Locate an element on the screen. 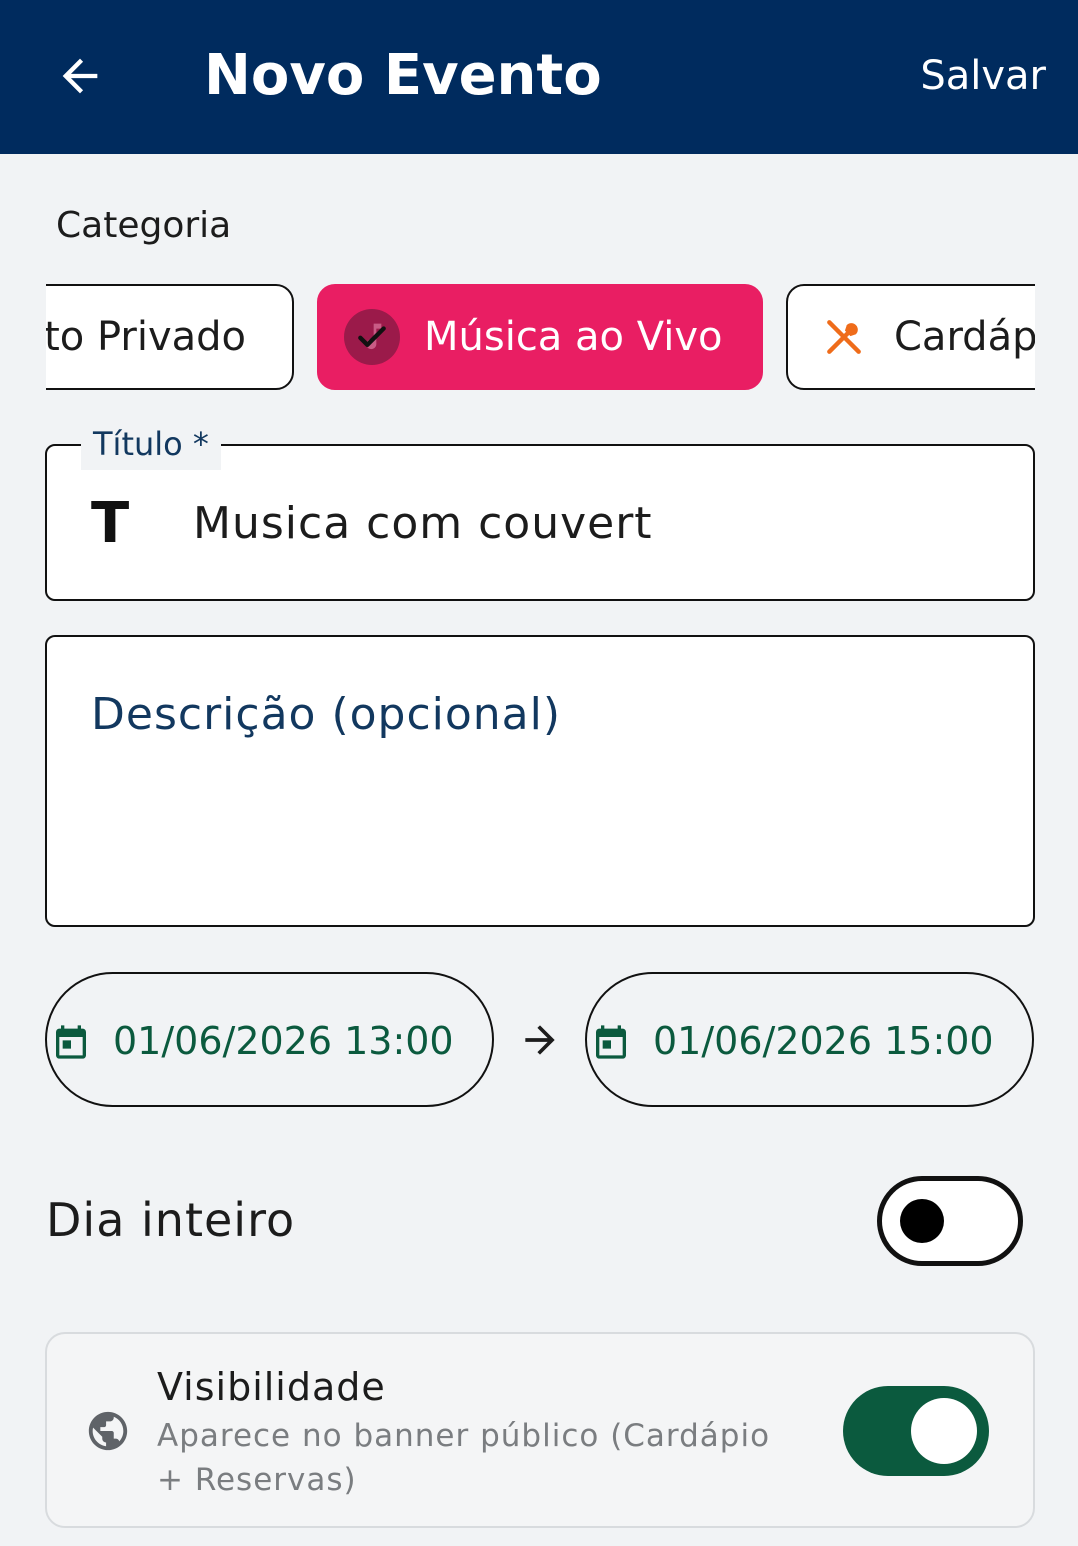 Image resolution: width=1078 pixels, height=1546 pixels. arrow-right-icon is located at coordinates (540, 1040).